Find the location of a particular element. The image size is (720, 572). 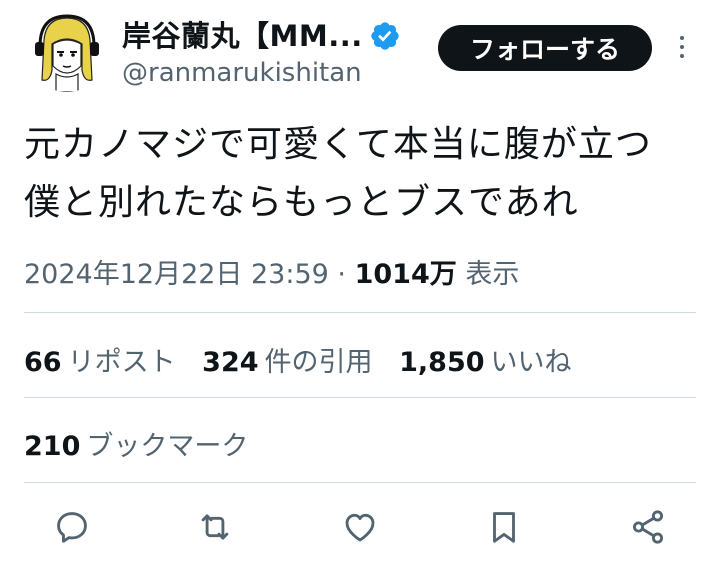

engagement-stats: 66 リポスト 324 件の引用 1,850 いいね is located at coordinates (307, 359).